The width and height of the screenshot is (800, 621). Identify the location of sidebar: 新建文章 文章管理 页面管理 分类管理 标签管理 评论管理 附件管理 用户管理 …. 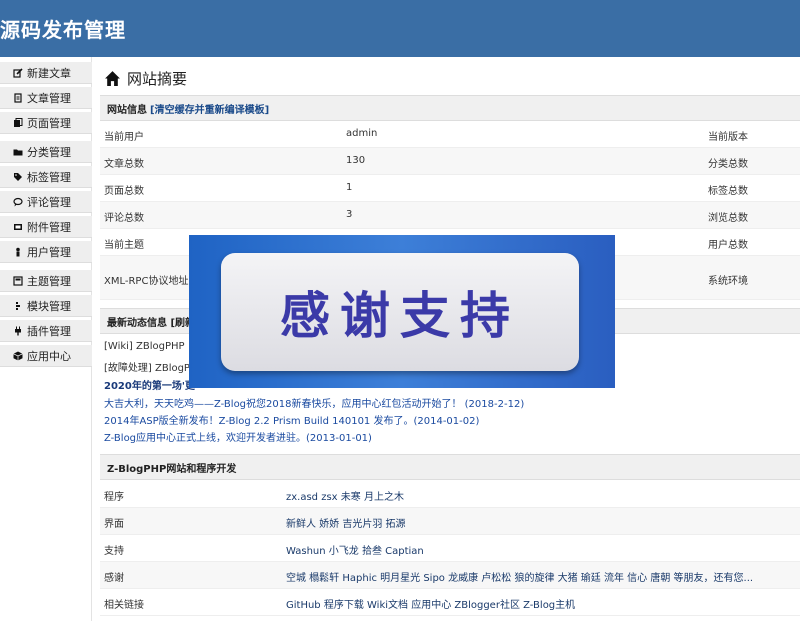
(46, 339).